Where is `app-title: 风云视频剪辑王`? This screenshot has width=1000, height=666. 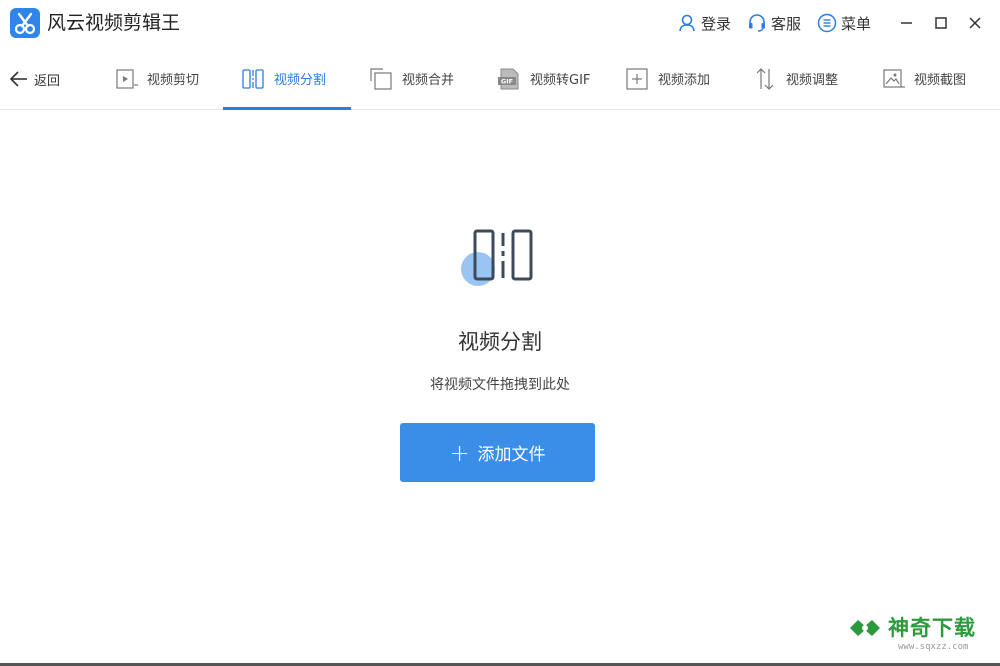 app-title: 风云视频剪辑王 is located at coordinates (114, 23).